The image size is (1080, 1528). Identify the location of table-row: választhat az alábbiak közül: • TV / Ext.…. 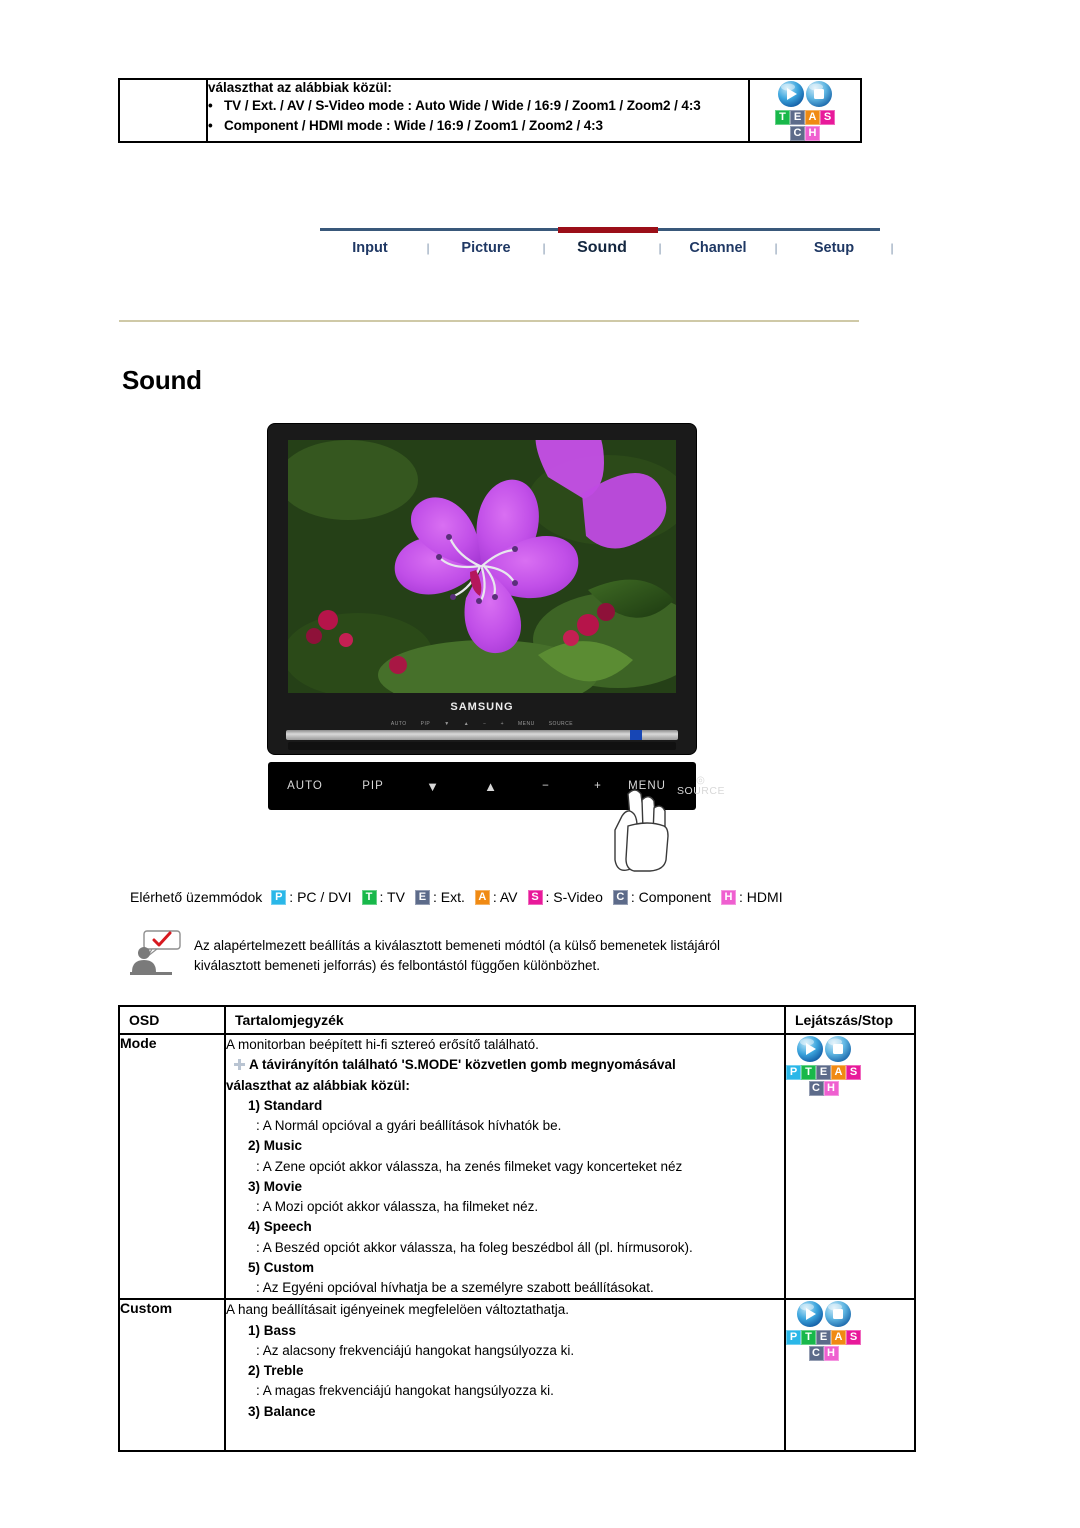
(490, 110).